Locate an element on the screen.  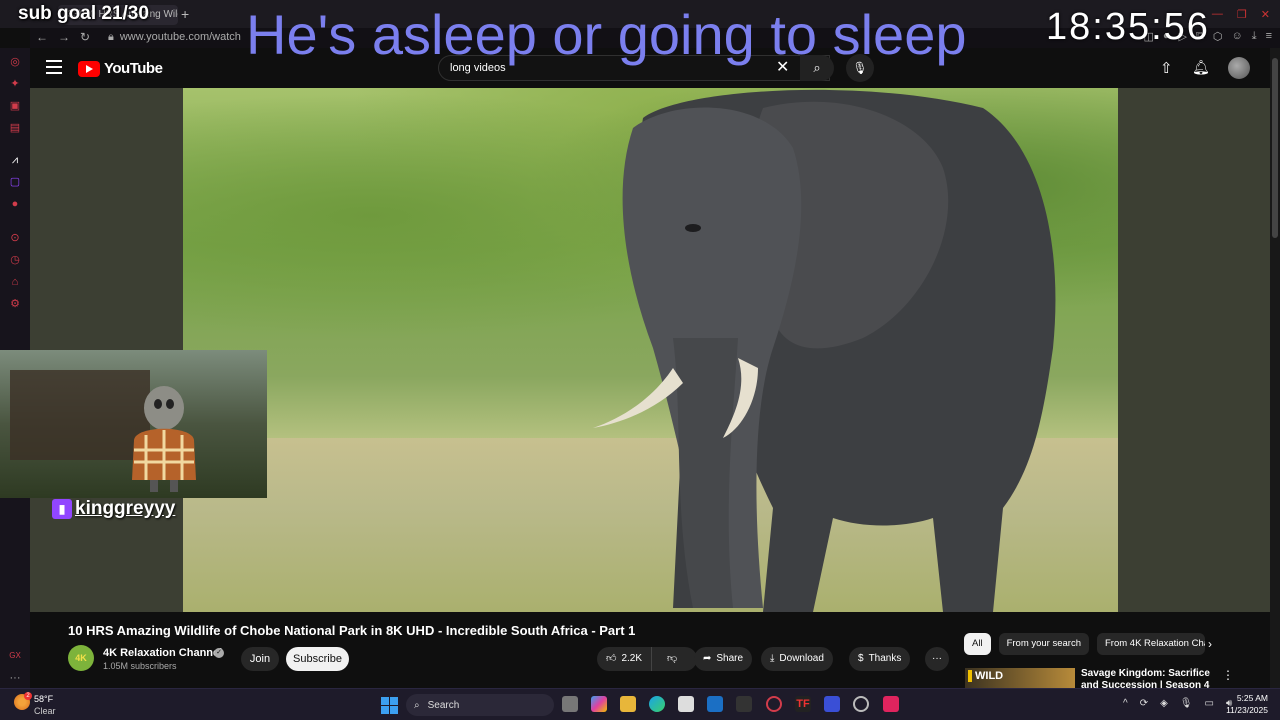
subscribe-button: Subscribe is located at coordinates (317, 659).